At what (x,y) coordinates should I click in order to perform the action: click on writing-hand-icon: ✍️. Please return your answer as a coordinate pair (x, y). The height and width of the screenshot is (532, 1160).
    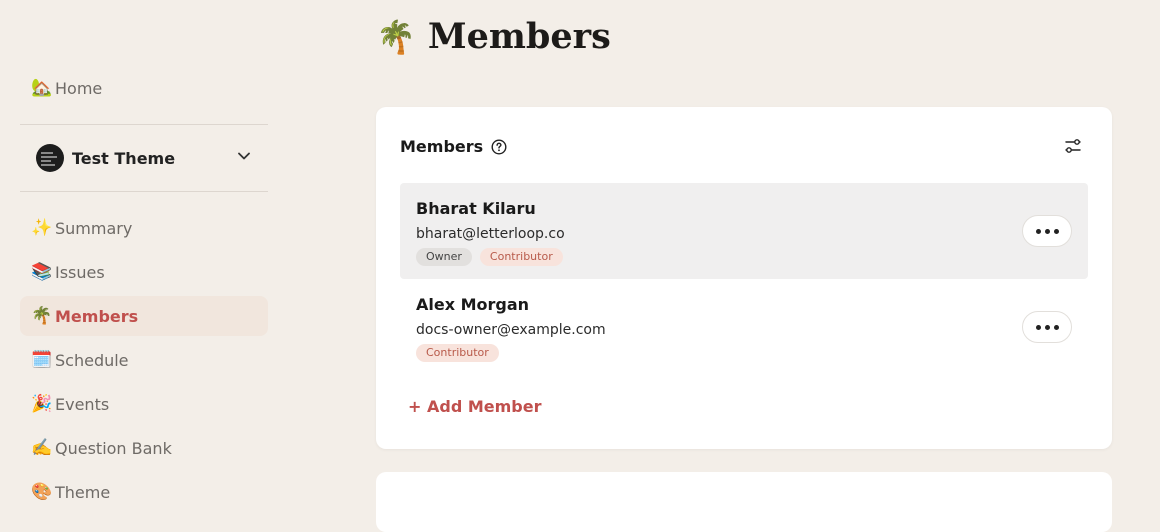
    Looking at the image, I should click on (42, 448).